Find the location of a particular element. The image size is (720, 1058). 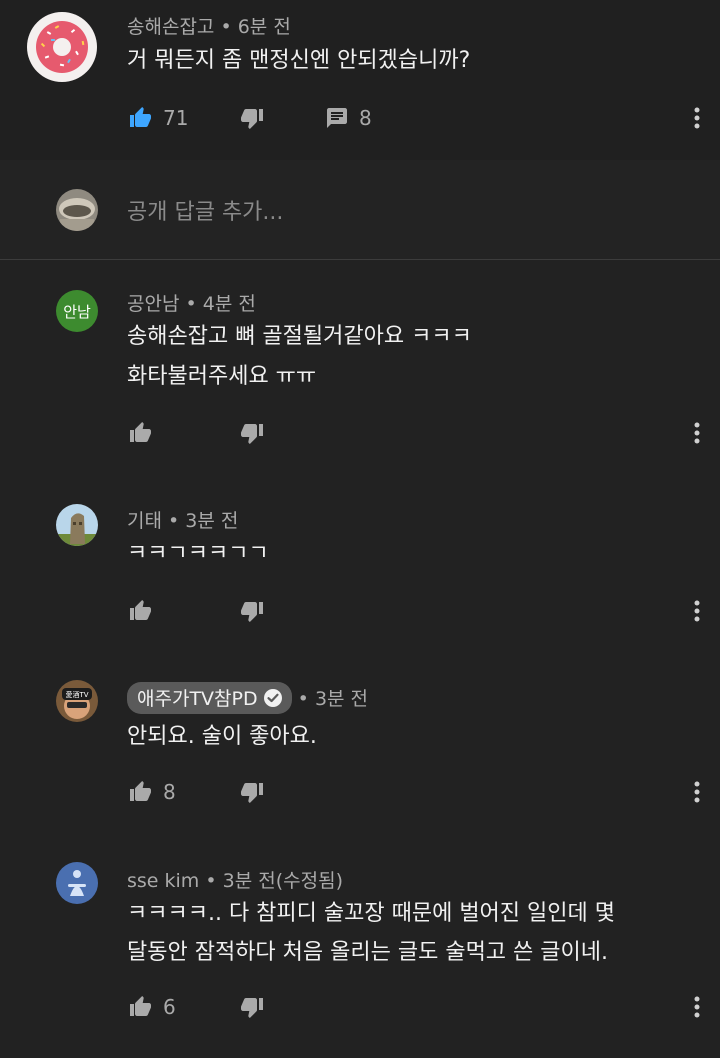

comment-text-line: 화타불러주세요 ㅠㅠ is located at coordinates (222, 376).